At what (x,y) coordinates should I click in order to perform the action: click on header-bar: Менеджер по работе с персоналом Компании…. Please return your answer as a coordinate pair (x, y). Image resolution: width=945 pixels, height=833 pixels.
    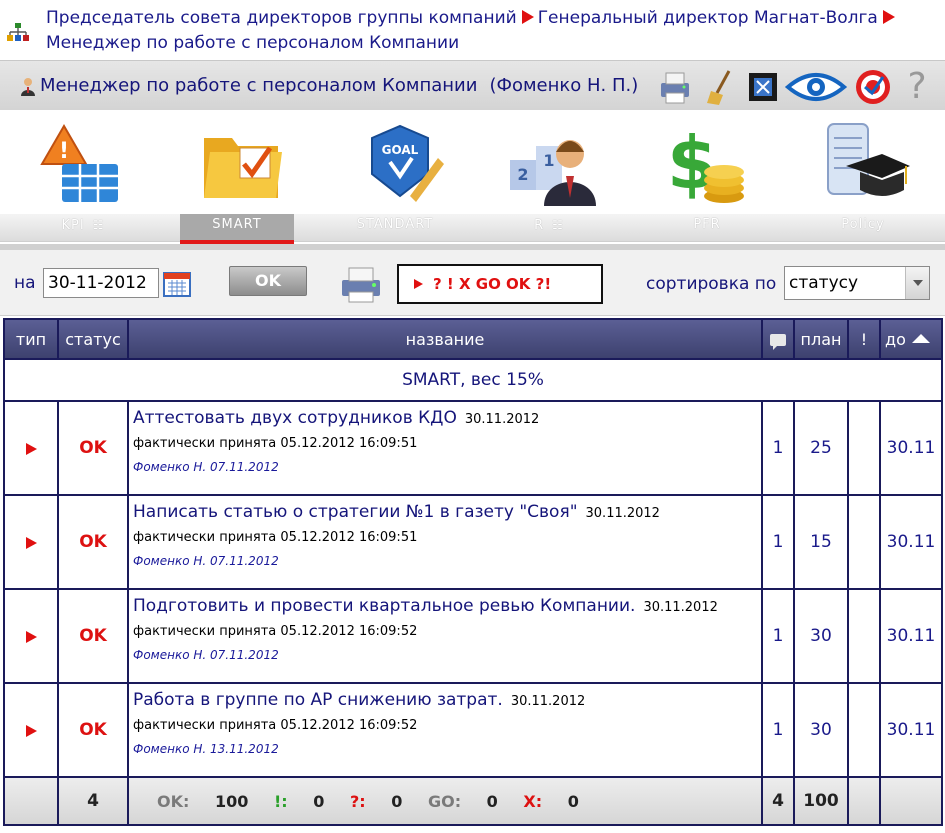
    Looking at the image, I should click on (472, 85).